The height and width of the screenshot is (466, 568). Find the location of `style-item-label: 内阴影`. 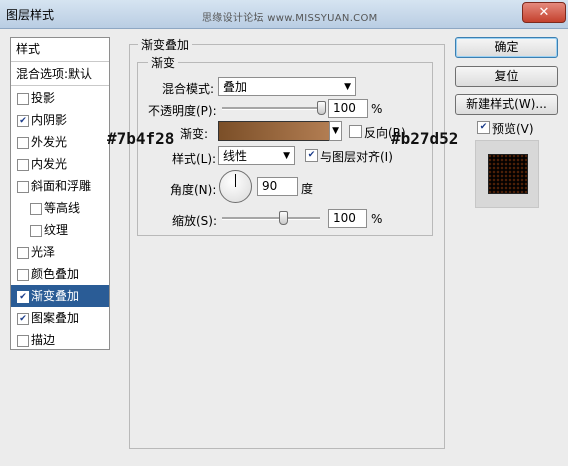

style-item-label: 内阴影 is located at coordinates (49, 120).